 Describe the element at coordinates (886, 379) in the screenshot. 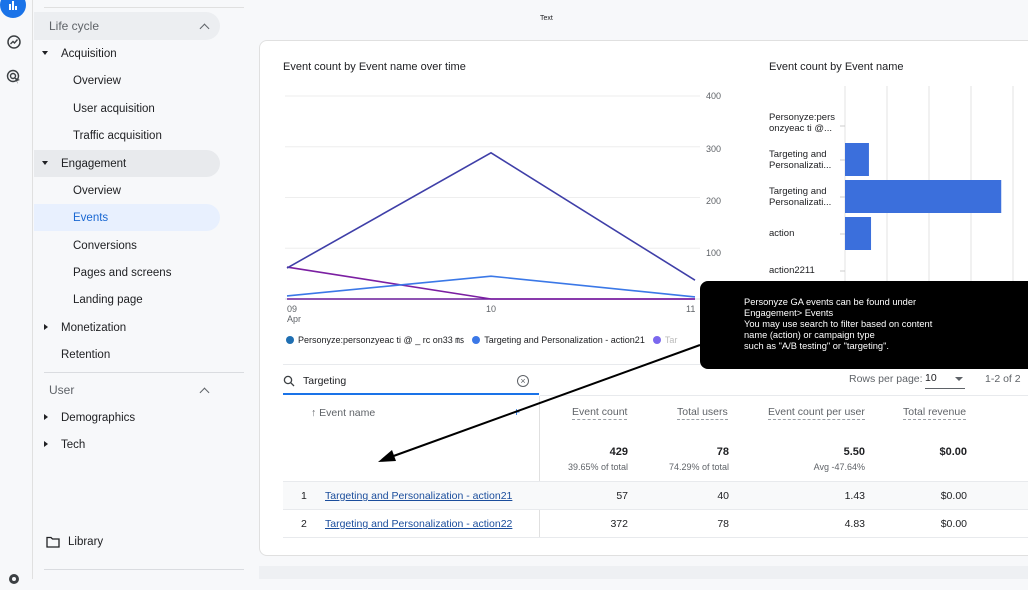

I see `rows-per-page-label: Rows per page:` at that location.